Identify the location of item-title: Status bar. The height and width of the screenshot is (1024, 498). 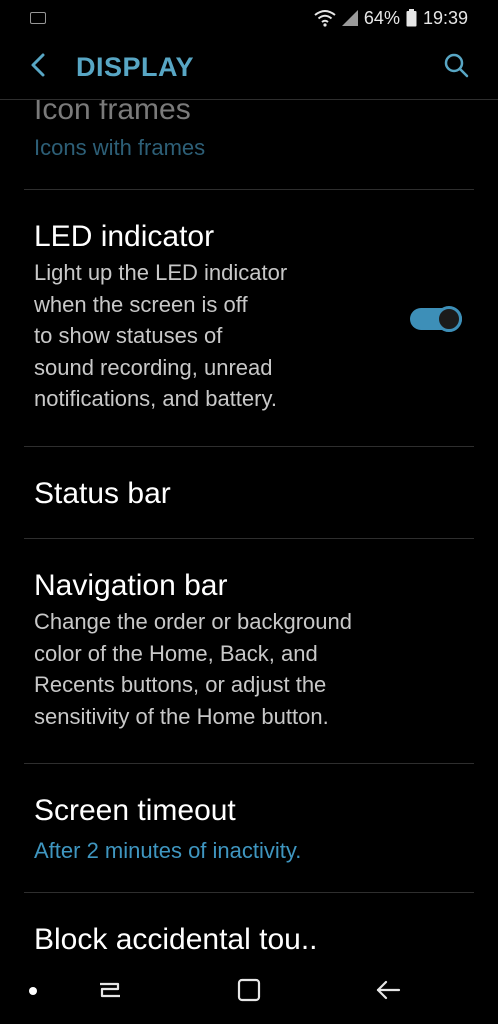
(102, 493).